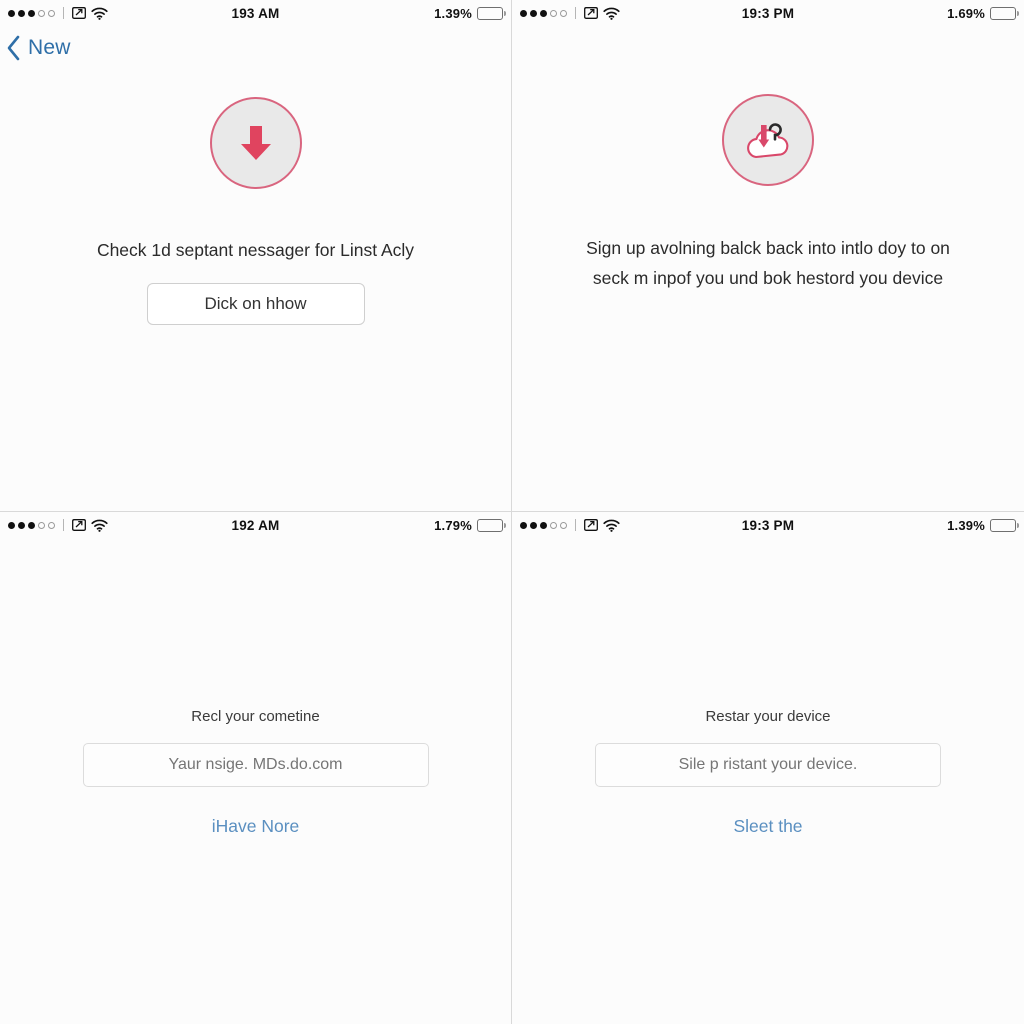 The width and height of the screenshot is (1024, 1024). I want to click on status-right-group: 1.79%, so click(470, 525).